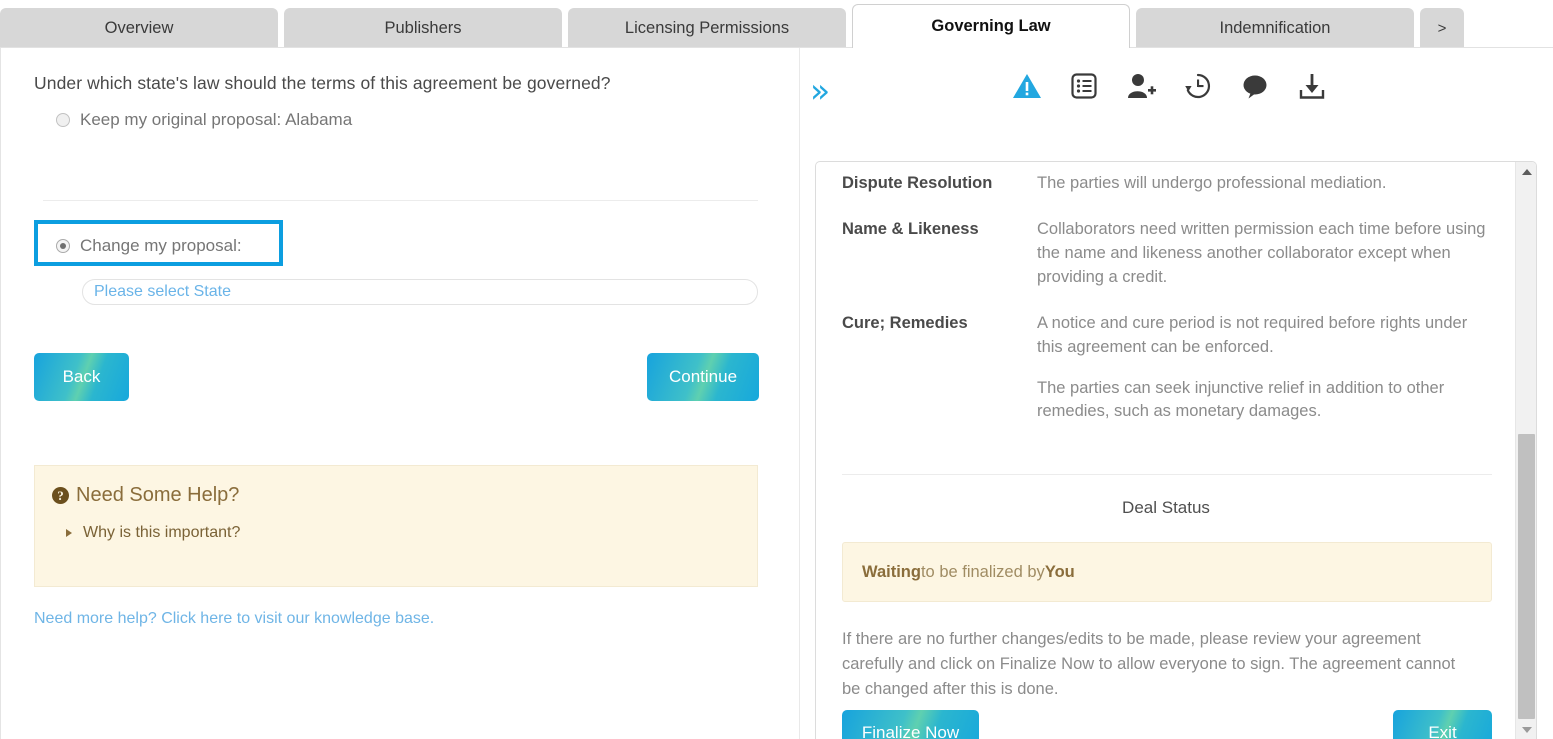  I want to click on help-accordion-item: Why is this important?, so click(153, 533).